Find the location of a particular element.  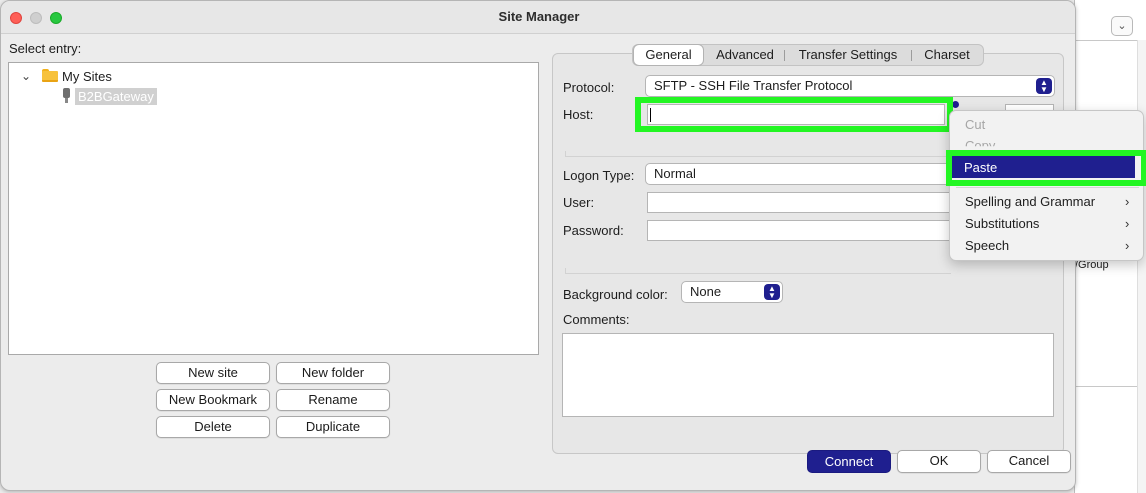

menu-item-cut: Cut is located at coordinates (975, 124).